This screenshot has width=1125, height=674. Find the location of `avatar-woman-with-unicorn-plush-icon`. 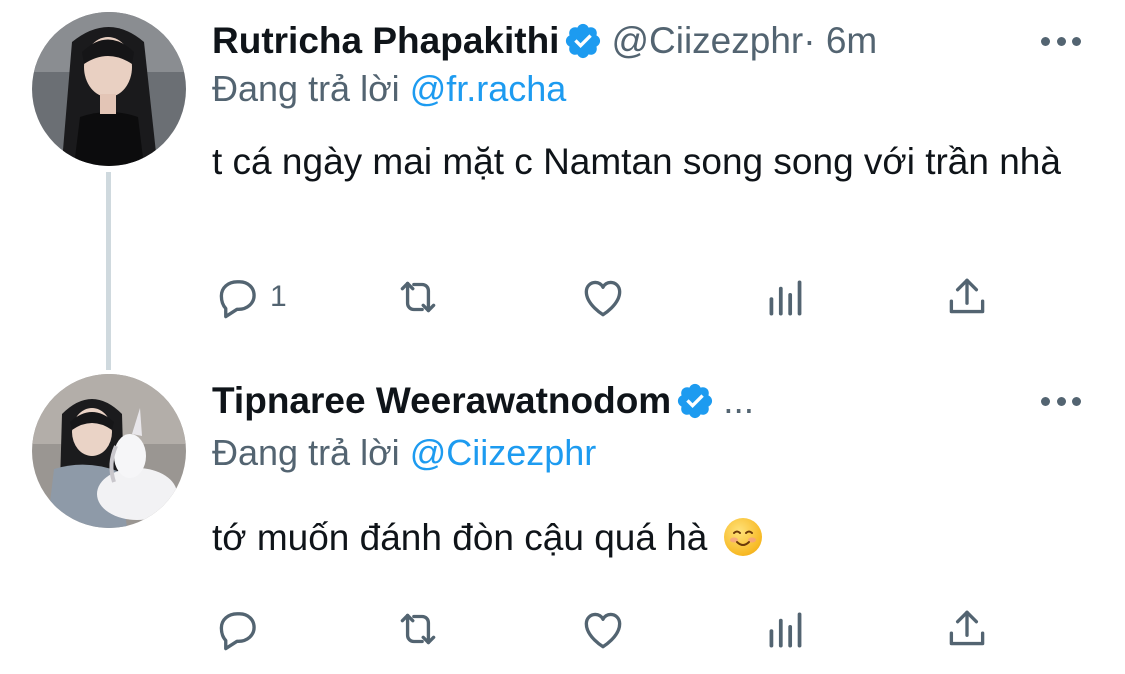

avatar-woman-with-unicorn-plush-icon is located at coordinates (109, 451).